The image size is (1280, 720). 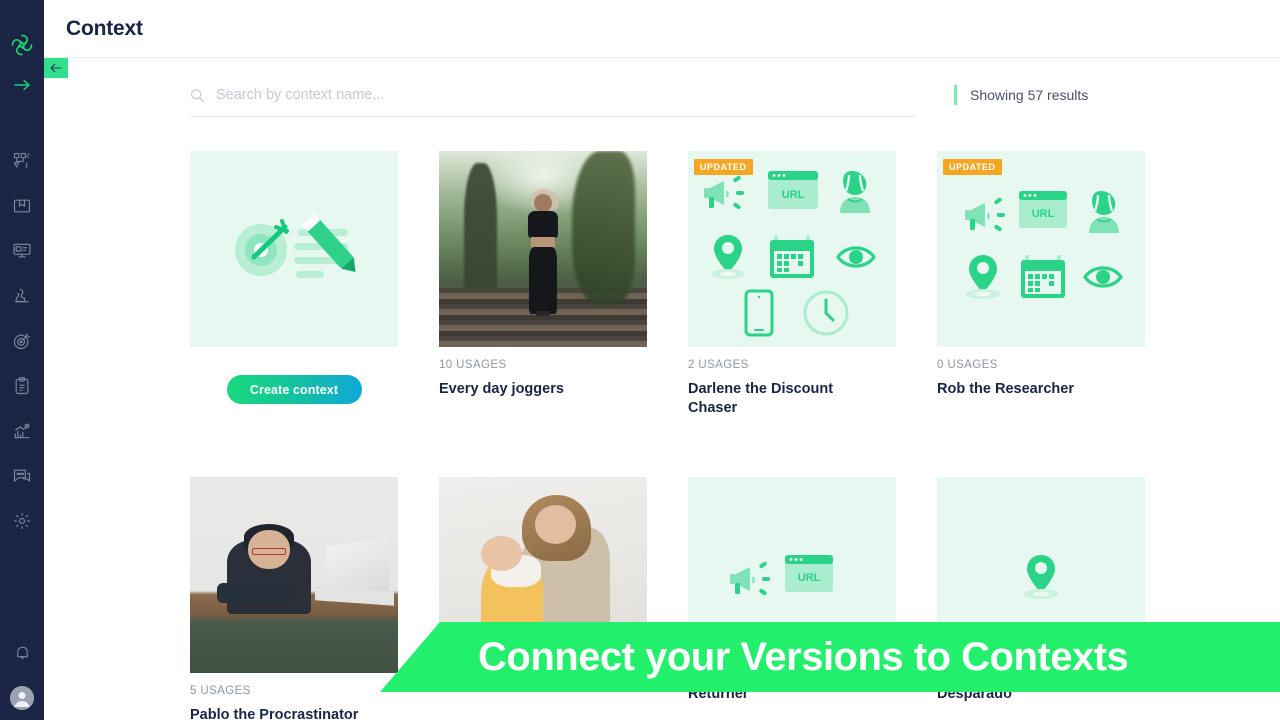 I want to click on search-area, so click(x=552, y=97).